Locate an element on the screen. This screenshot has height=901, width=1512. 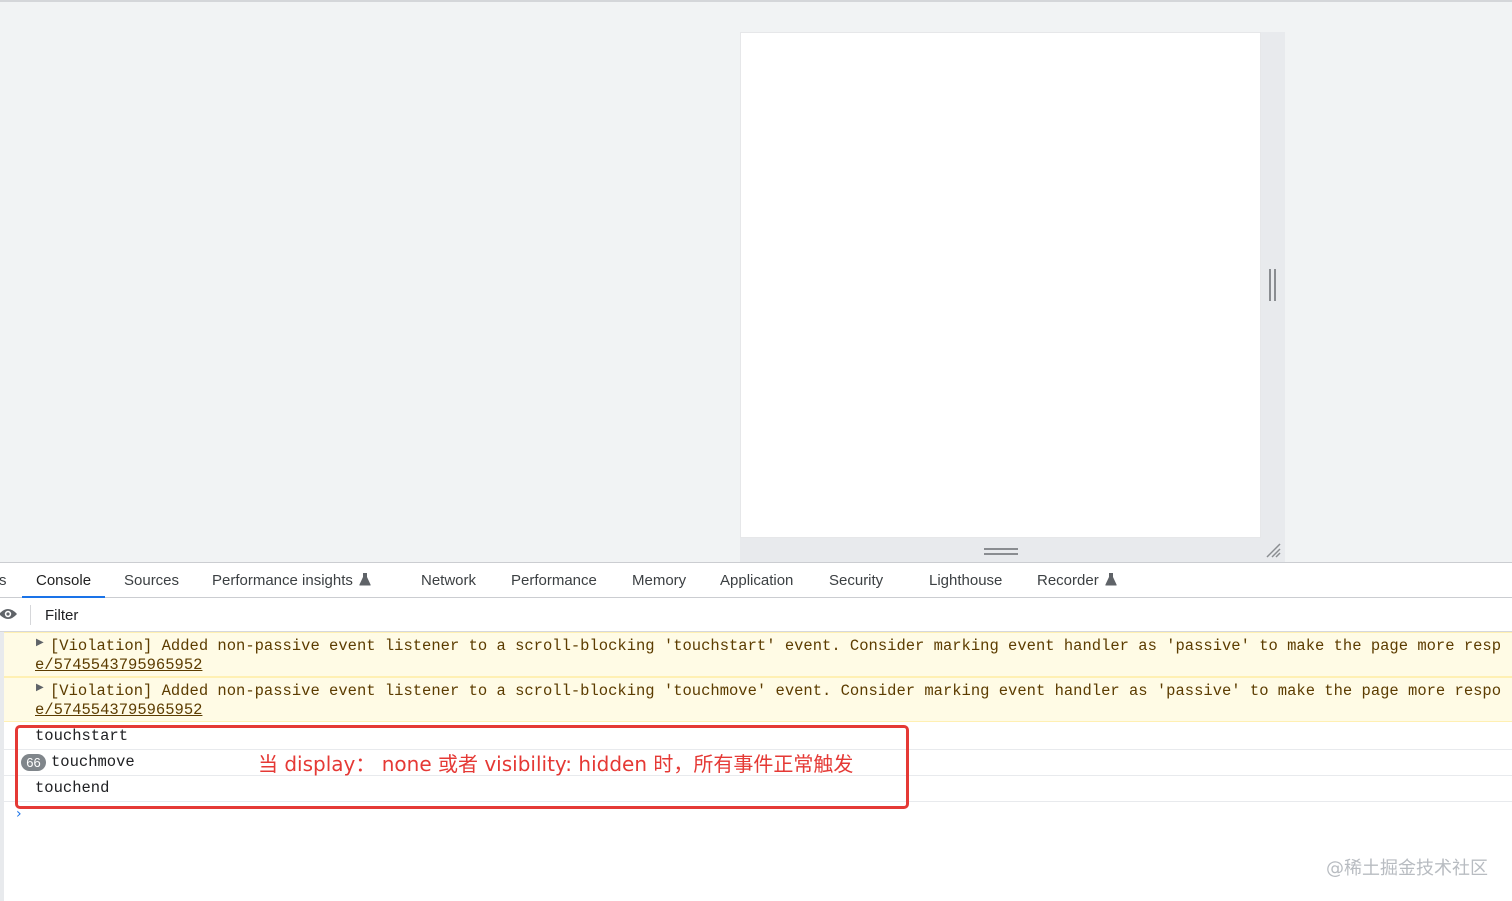
tab-security: Security is located at coordinates (856, 580).